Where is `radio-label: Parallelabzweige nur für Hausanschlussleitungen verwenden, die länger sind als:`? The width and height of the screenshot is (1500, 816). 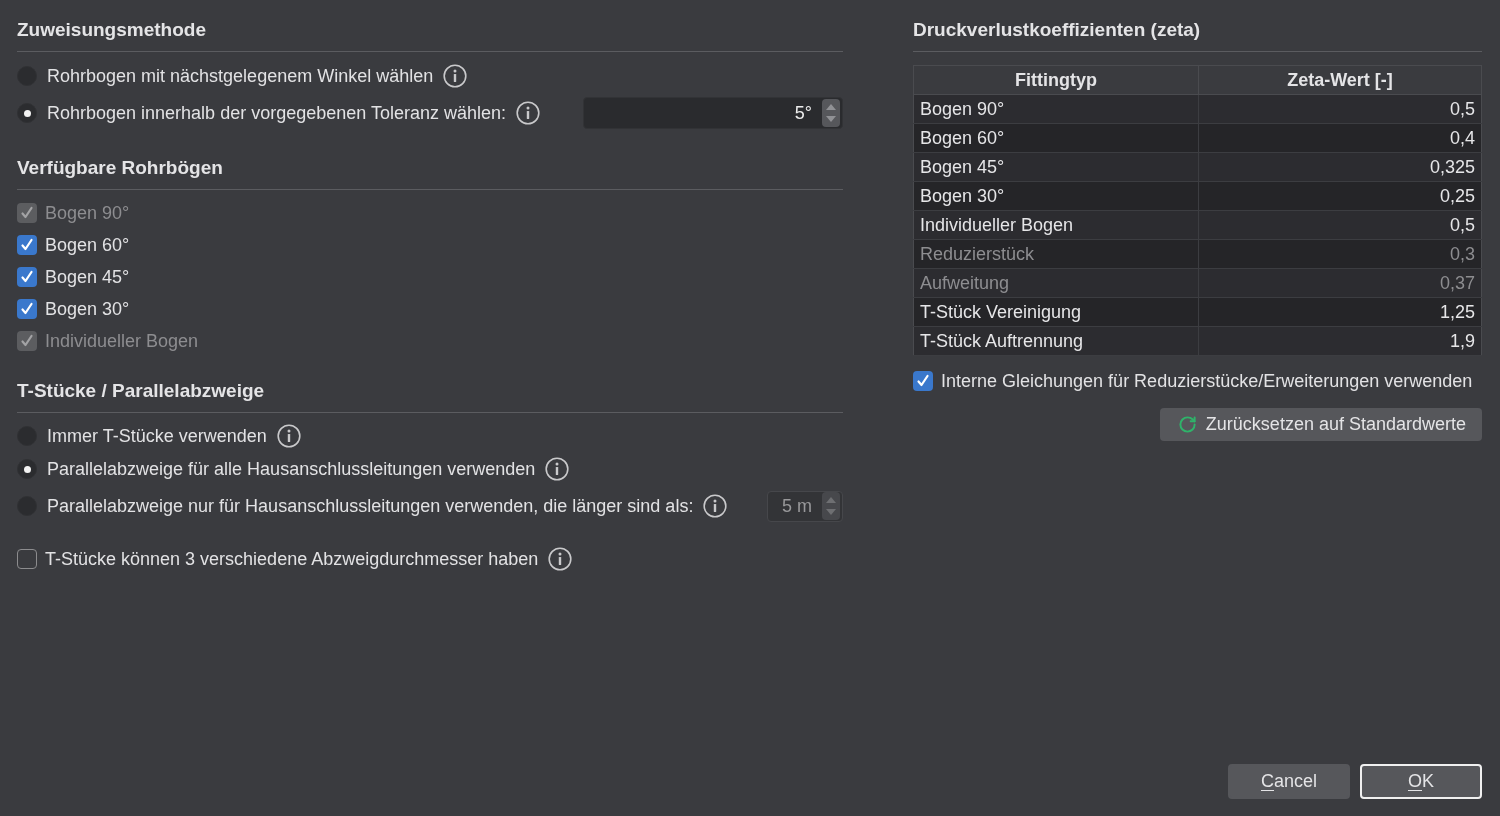 radio-label: Parallelabzweige nur für Hausanschlussleitungen verwenden, die länger sind als: is located at coordinates (370, 506).